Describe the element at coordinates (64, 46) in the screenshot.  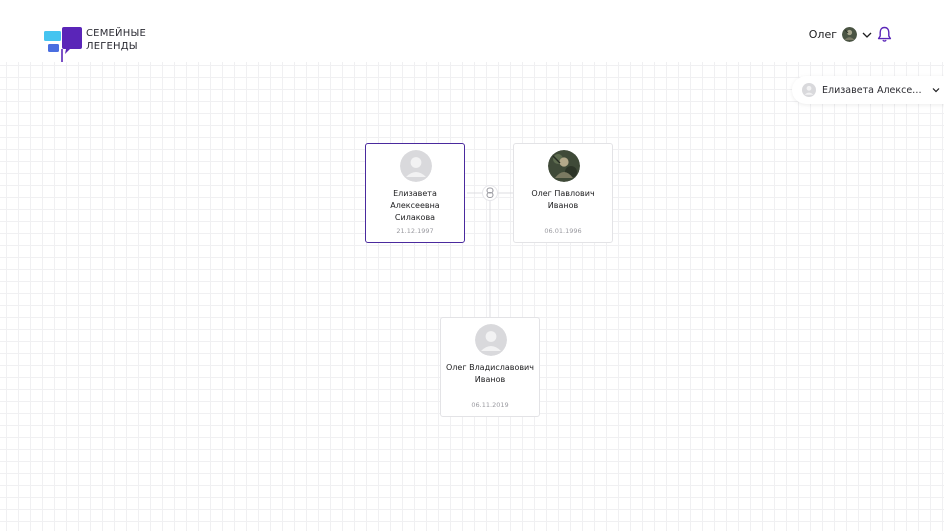
I see `logo-icon` at that location.